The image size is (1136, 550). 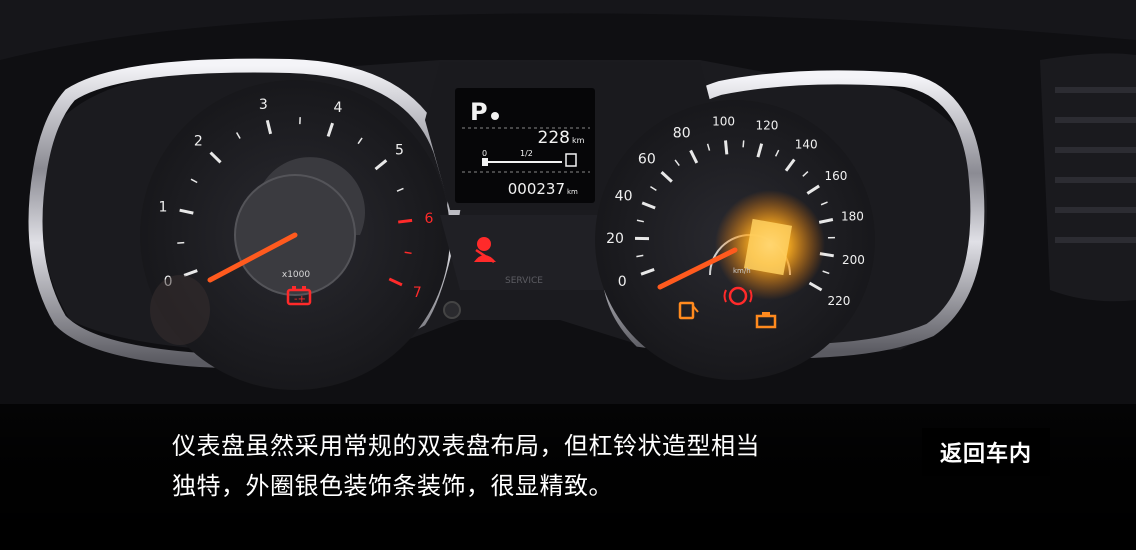 I want to click on tick-label: 0, so click(x=622, y=282).